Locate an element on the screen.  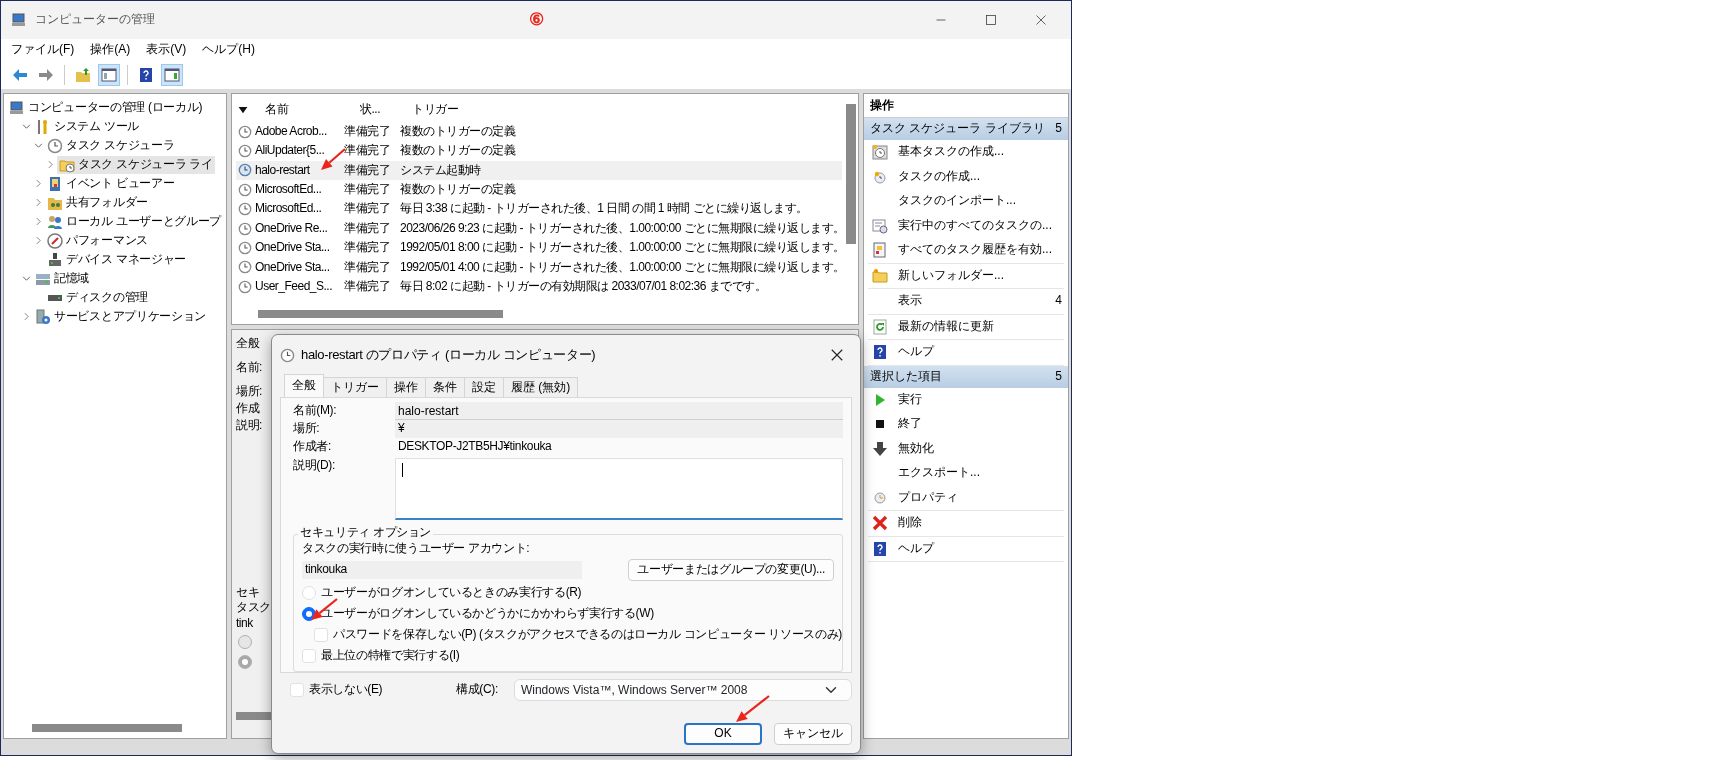
tree-item: デバイス マネージャー is located at coordinates (117, 259).